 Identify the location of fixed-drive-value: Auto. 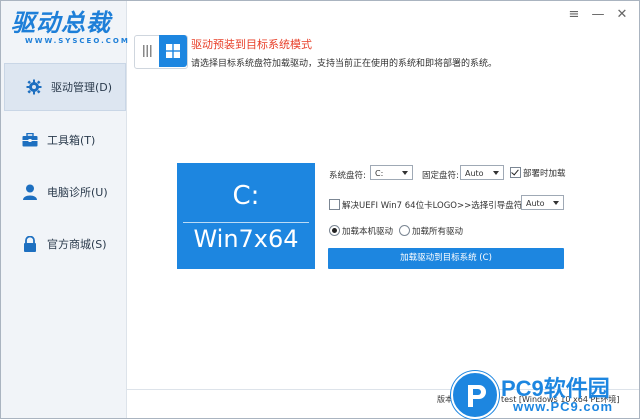
(474, 173).